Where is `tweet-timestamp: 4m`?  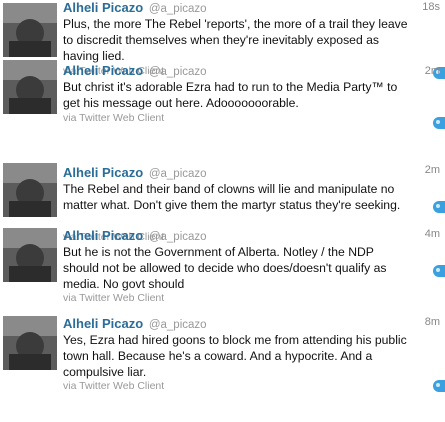 tweet-timestamp: 4m is located at coordinates (432, 234).